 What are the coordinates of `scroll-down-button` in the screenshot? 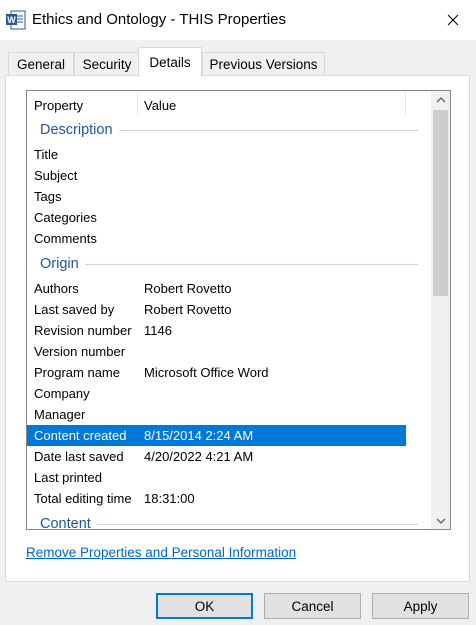 It's located at (440, 520).